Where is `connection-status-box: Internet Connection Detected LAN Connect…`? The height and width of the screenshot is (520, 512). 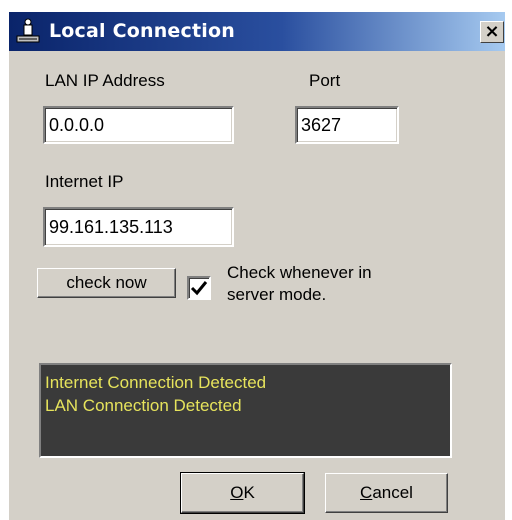 connection-status-box: Internet Connection Detected LAN Connect… is located at coordinates (245, 410).